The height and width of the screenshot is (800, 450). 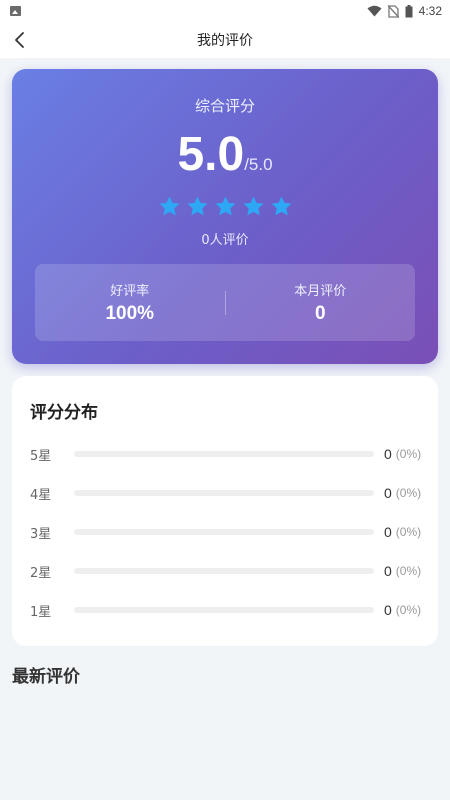 I want to click on positive-rate-value: 100%, so click(x=130, y=313).